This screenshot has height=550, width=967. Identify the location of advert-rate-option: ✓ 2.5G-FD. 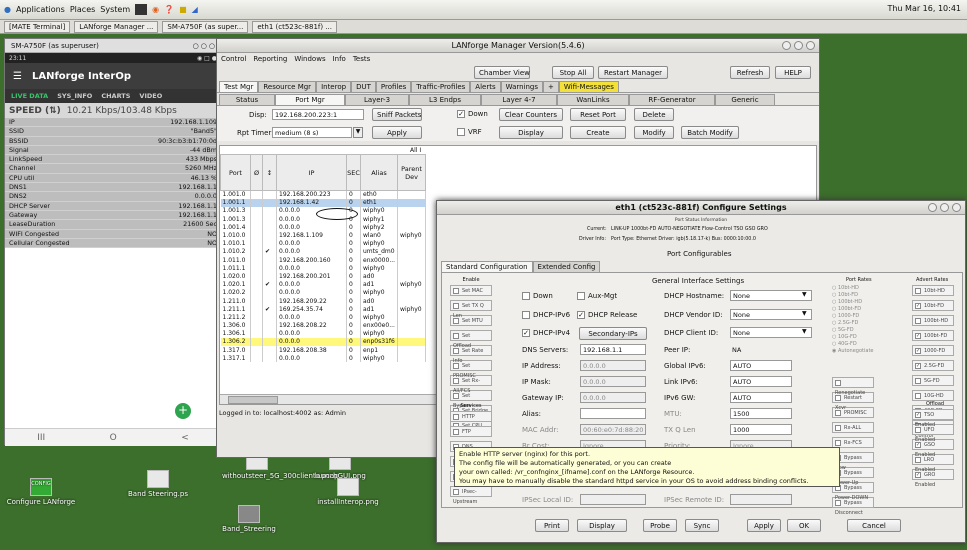
(933, 365).